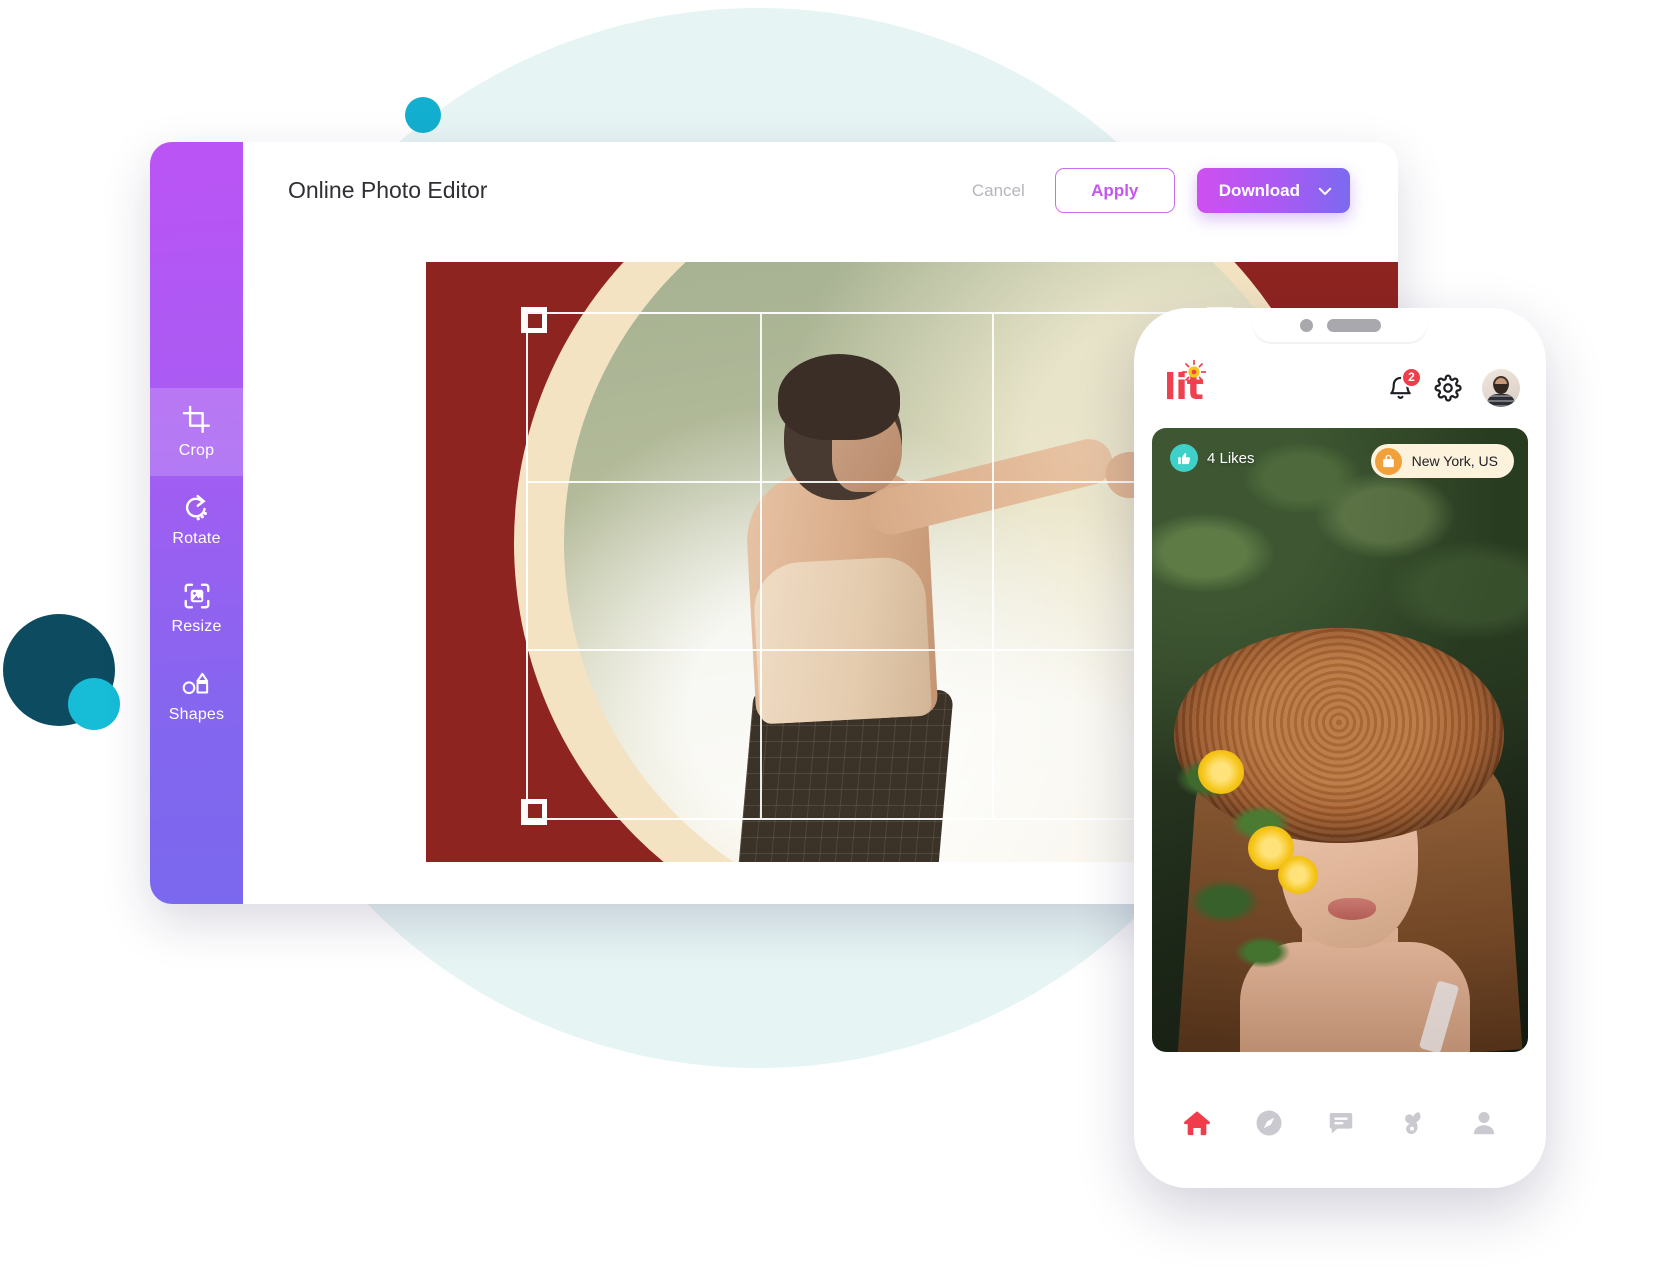 This screenshot has width=1677, height=1272. I want to click on sparkle-icon, so click(1194, 374).